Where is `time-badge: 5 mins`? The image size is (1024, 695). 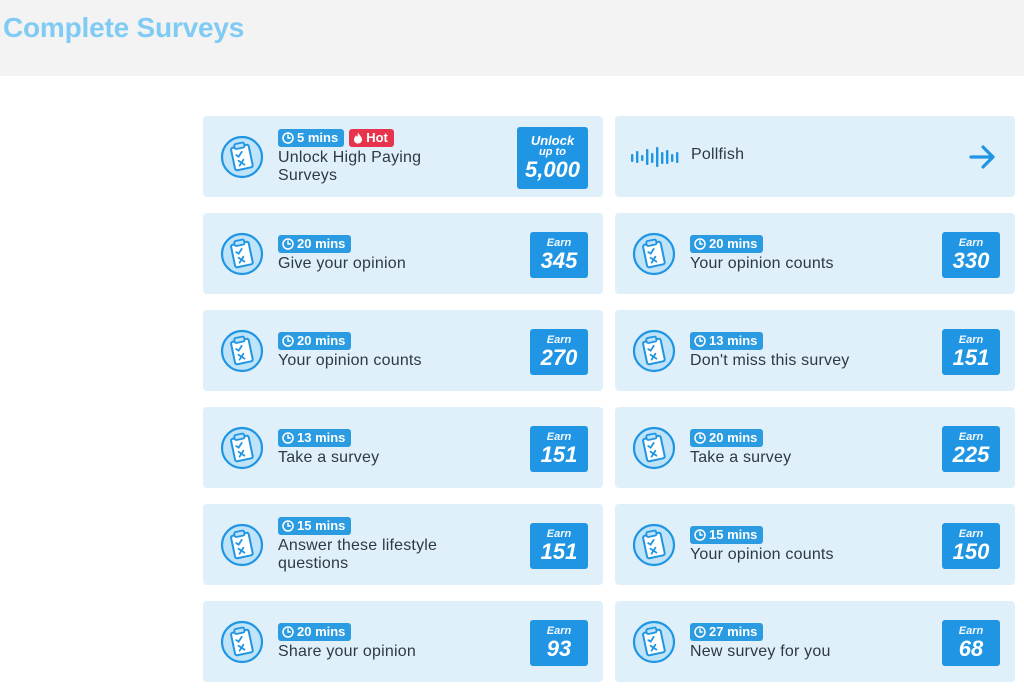
time-badge: 5 mins is located at coordinates (311, 137).